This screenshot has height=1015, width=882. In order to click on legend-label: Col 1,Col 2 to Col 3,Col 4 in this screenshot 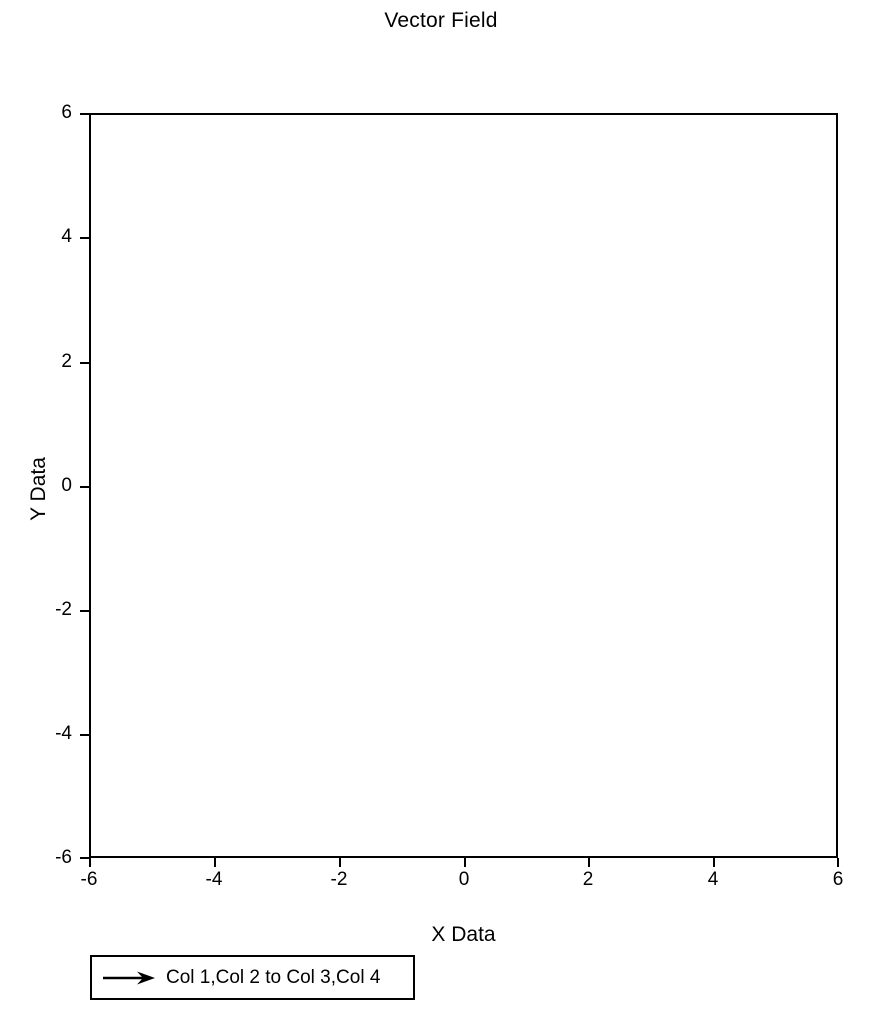, I will do `click(273, 977)`.